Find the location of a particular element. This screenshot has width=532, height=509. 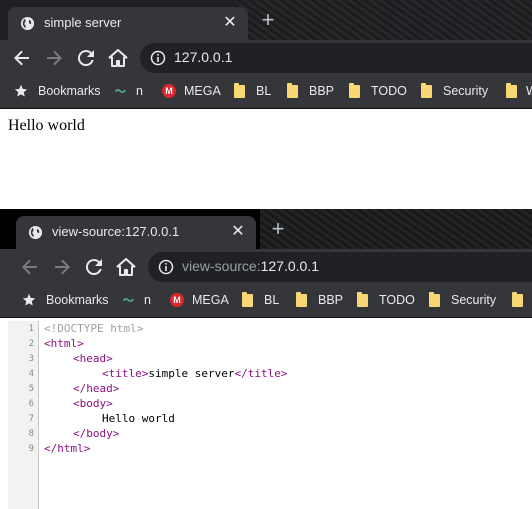

line-number: 7 is located at coordinates (31, 419).